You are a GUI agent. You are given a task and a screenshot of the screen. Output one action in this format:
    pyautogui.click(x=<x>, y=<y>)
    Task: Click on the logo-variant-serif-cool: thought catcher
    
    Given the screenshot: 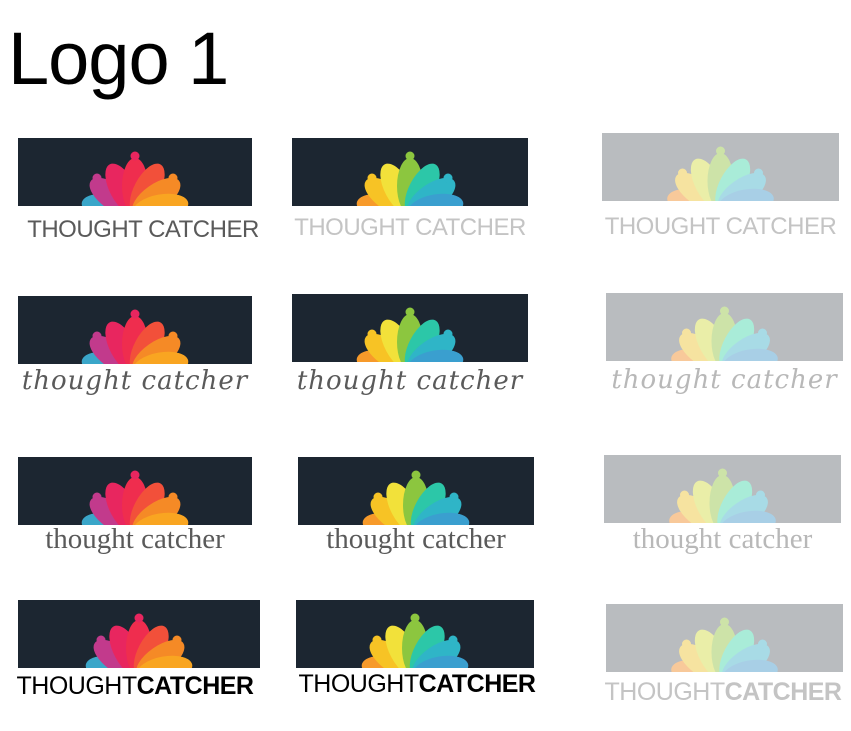 What is the action you would take?
    pyautogui.click(x=423, y=512)
    